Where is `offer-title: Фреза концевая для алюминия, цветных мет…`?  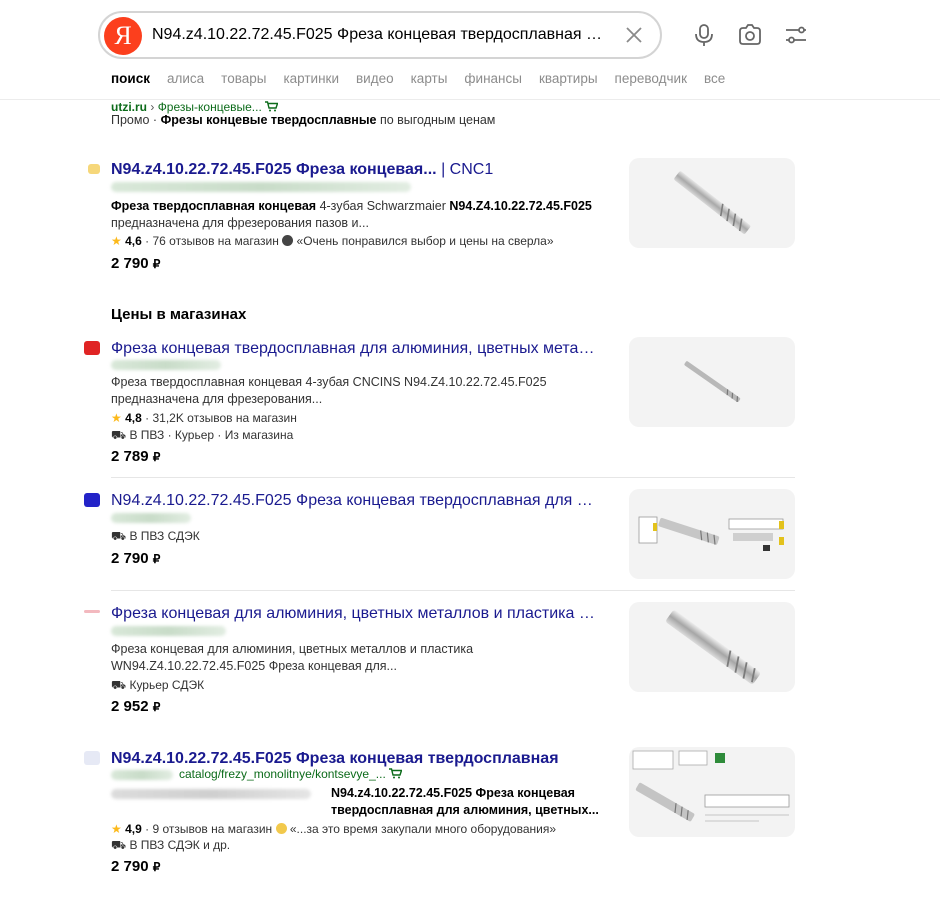
offer-title: Фреза концевая для алюминия, цветных мет… is located at coordinates (356, 614).